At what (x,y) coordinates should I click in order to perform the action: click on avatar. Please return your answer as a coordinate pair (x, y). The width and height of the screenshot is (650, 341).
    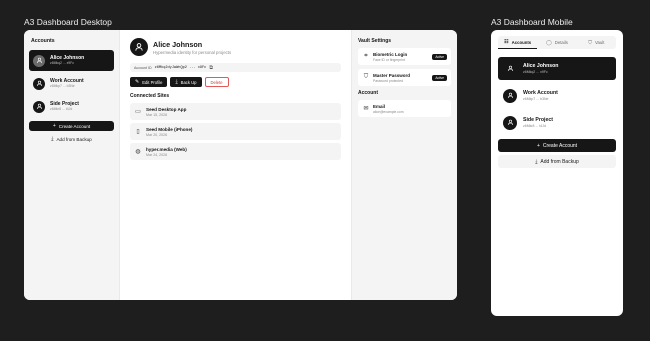
    Looking at the image, I should click on (139, 47).